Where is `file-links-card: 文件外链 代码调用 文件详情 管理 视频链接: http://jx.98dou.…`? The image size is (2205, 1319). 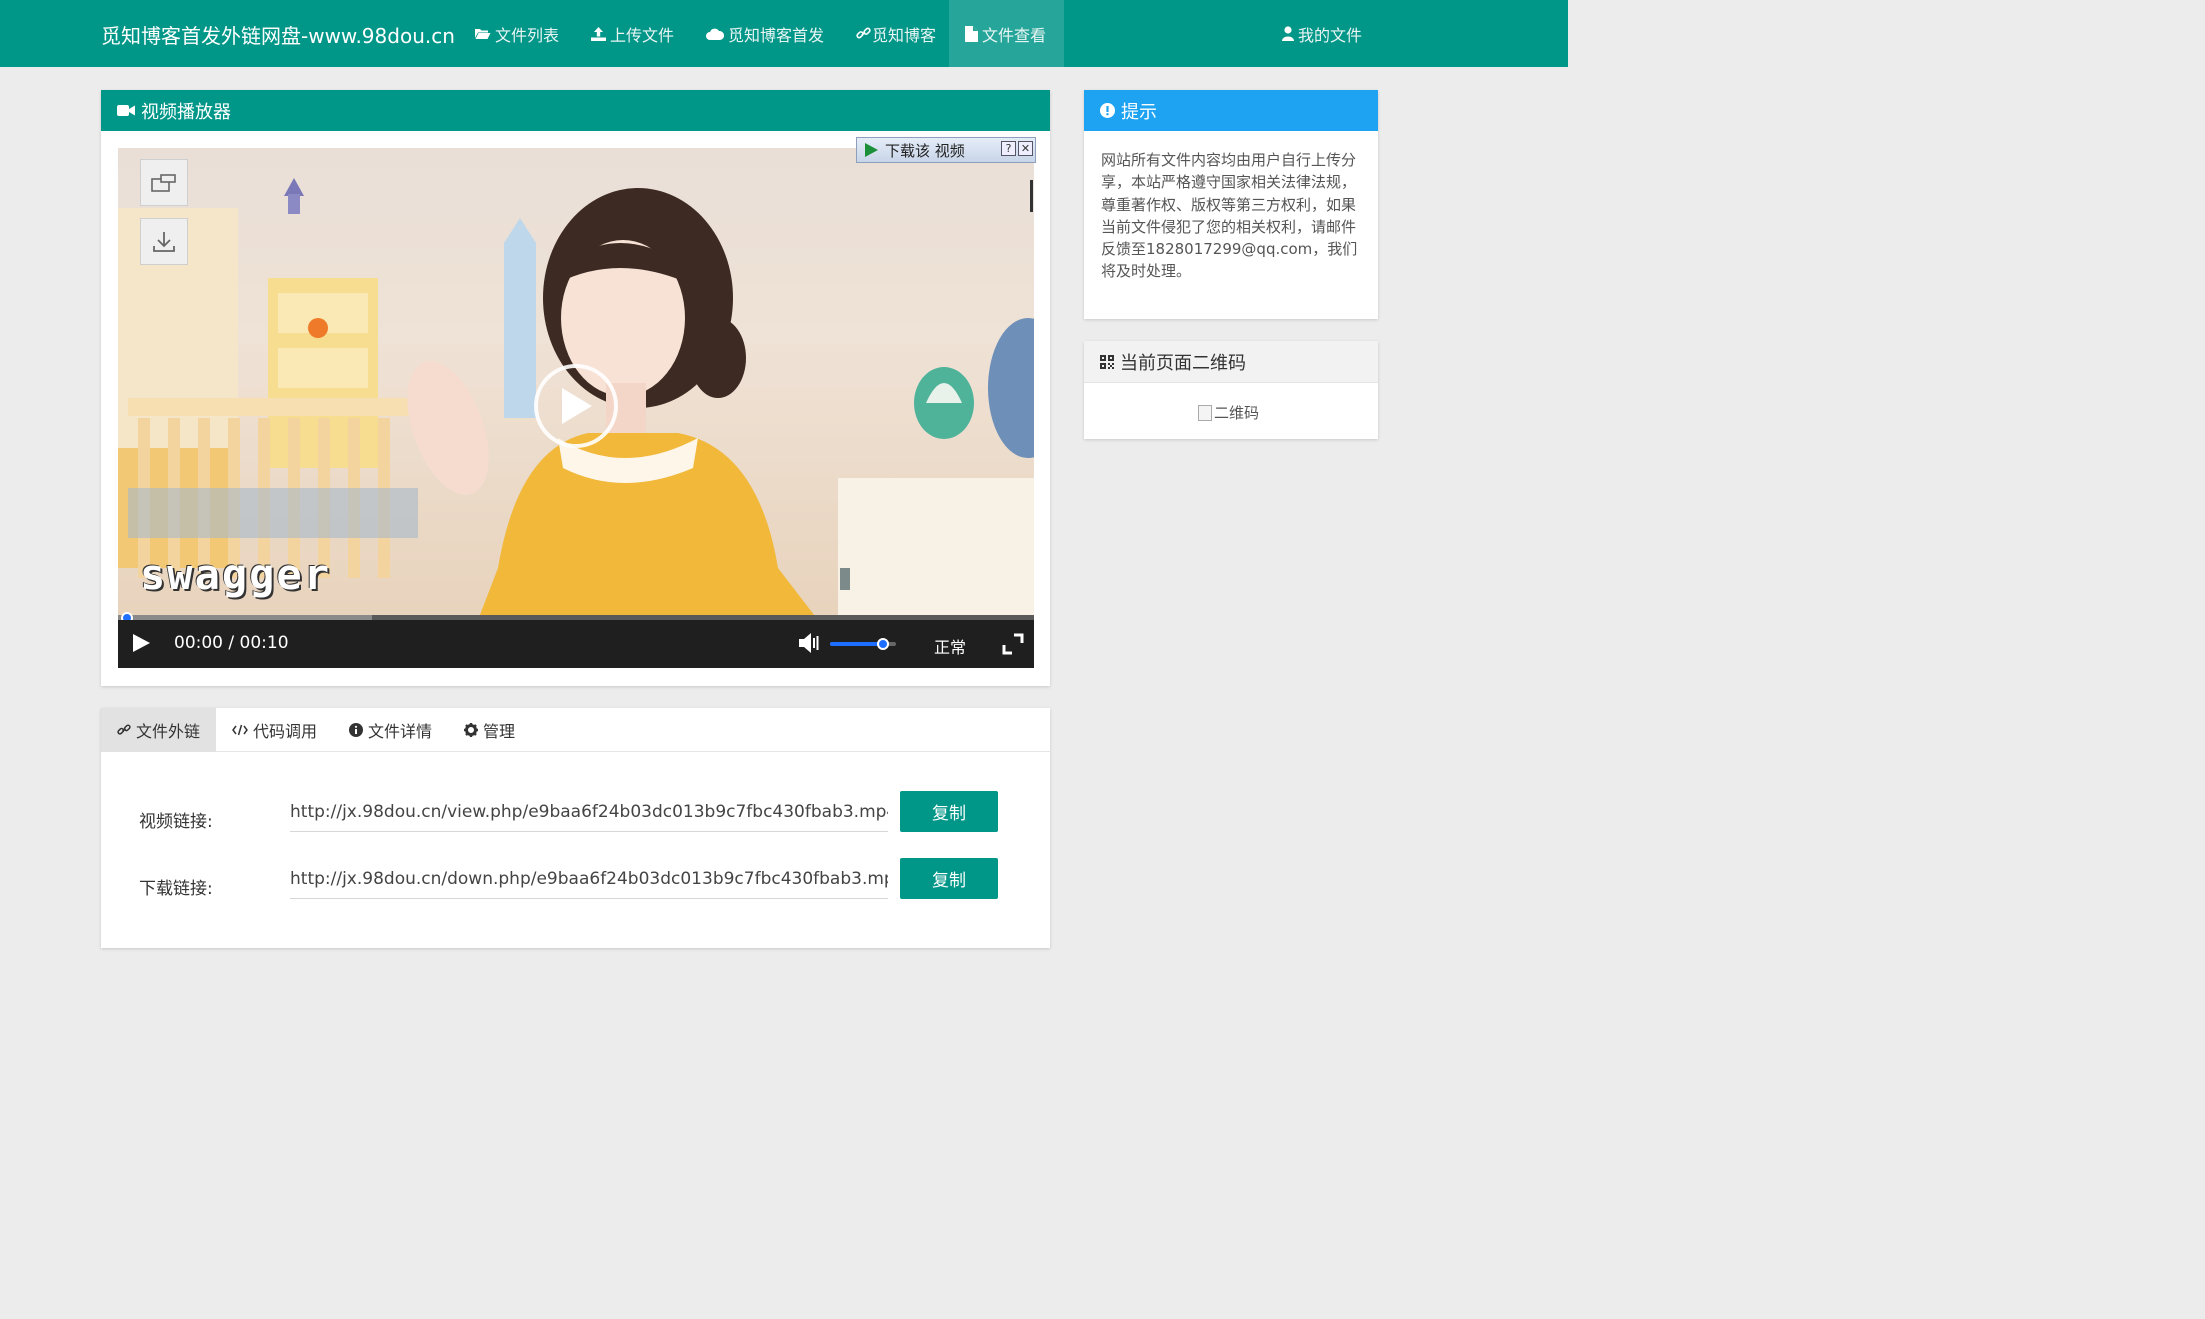 file-links-card: 文件外链 代码调用 文件详情 管理 视频链接: http://jx.98dou.… is located at coordinates (575, 828).